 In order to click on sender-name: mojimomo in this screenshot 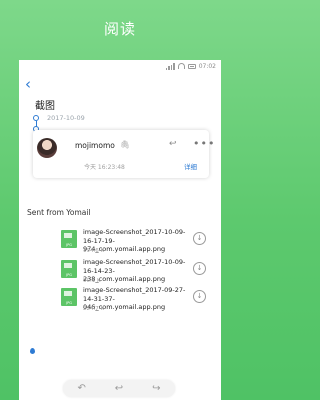, I will do `click(95, 145)`.